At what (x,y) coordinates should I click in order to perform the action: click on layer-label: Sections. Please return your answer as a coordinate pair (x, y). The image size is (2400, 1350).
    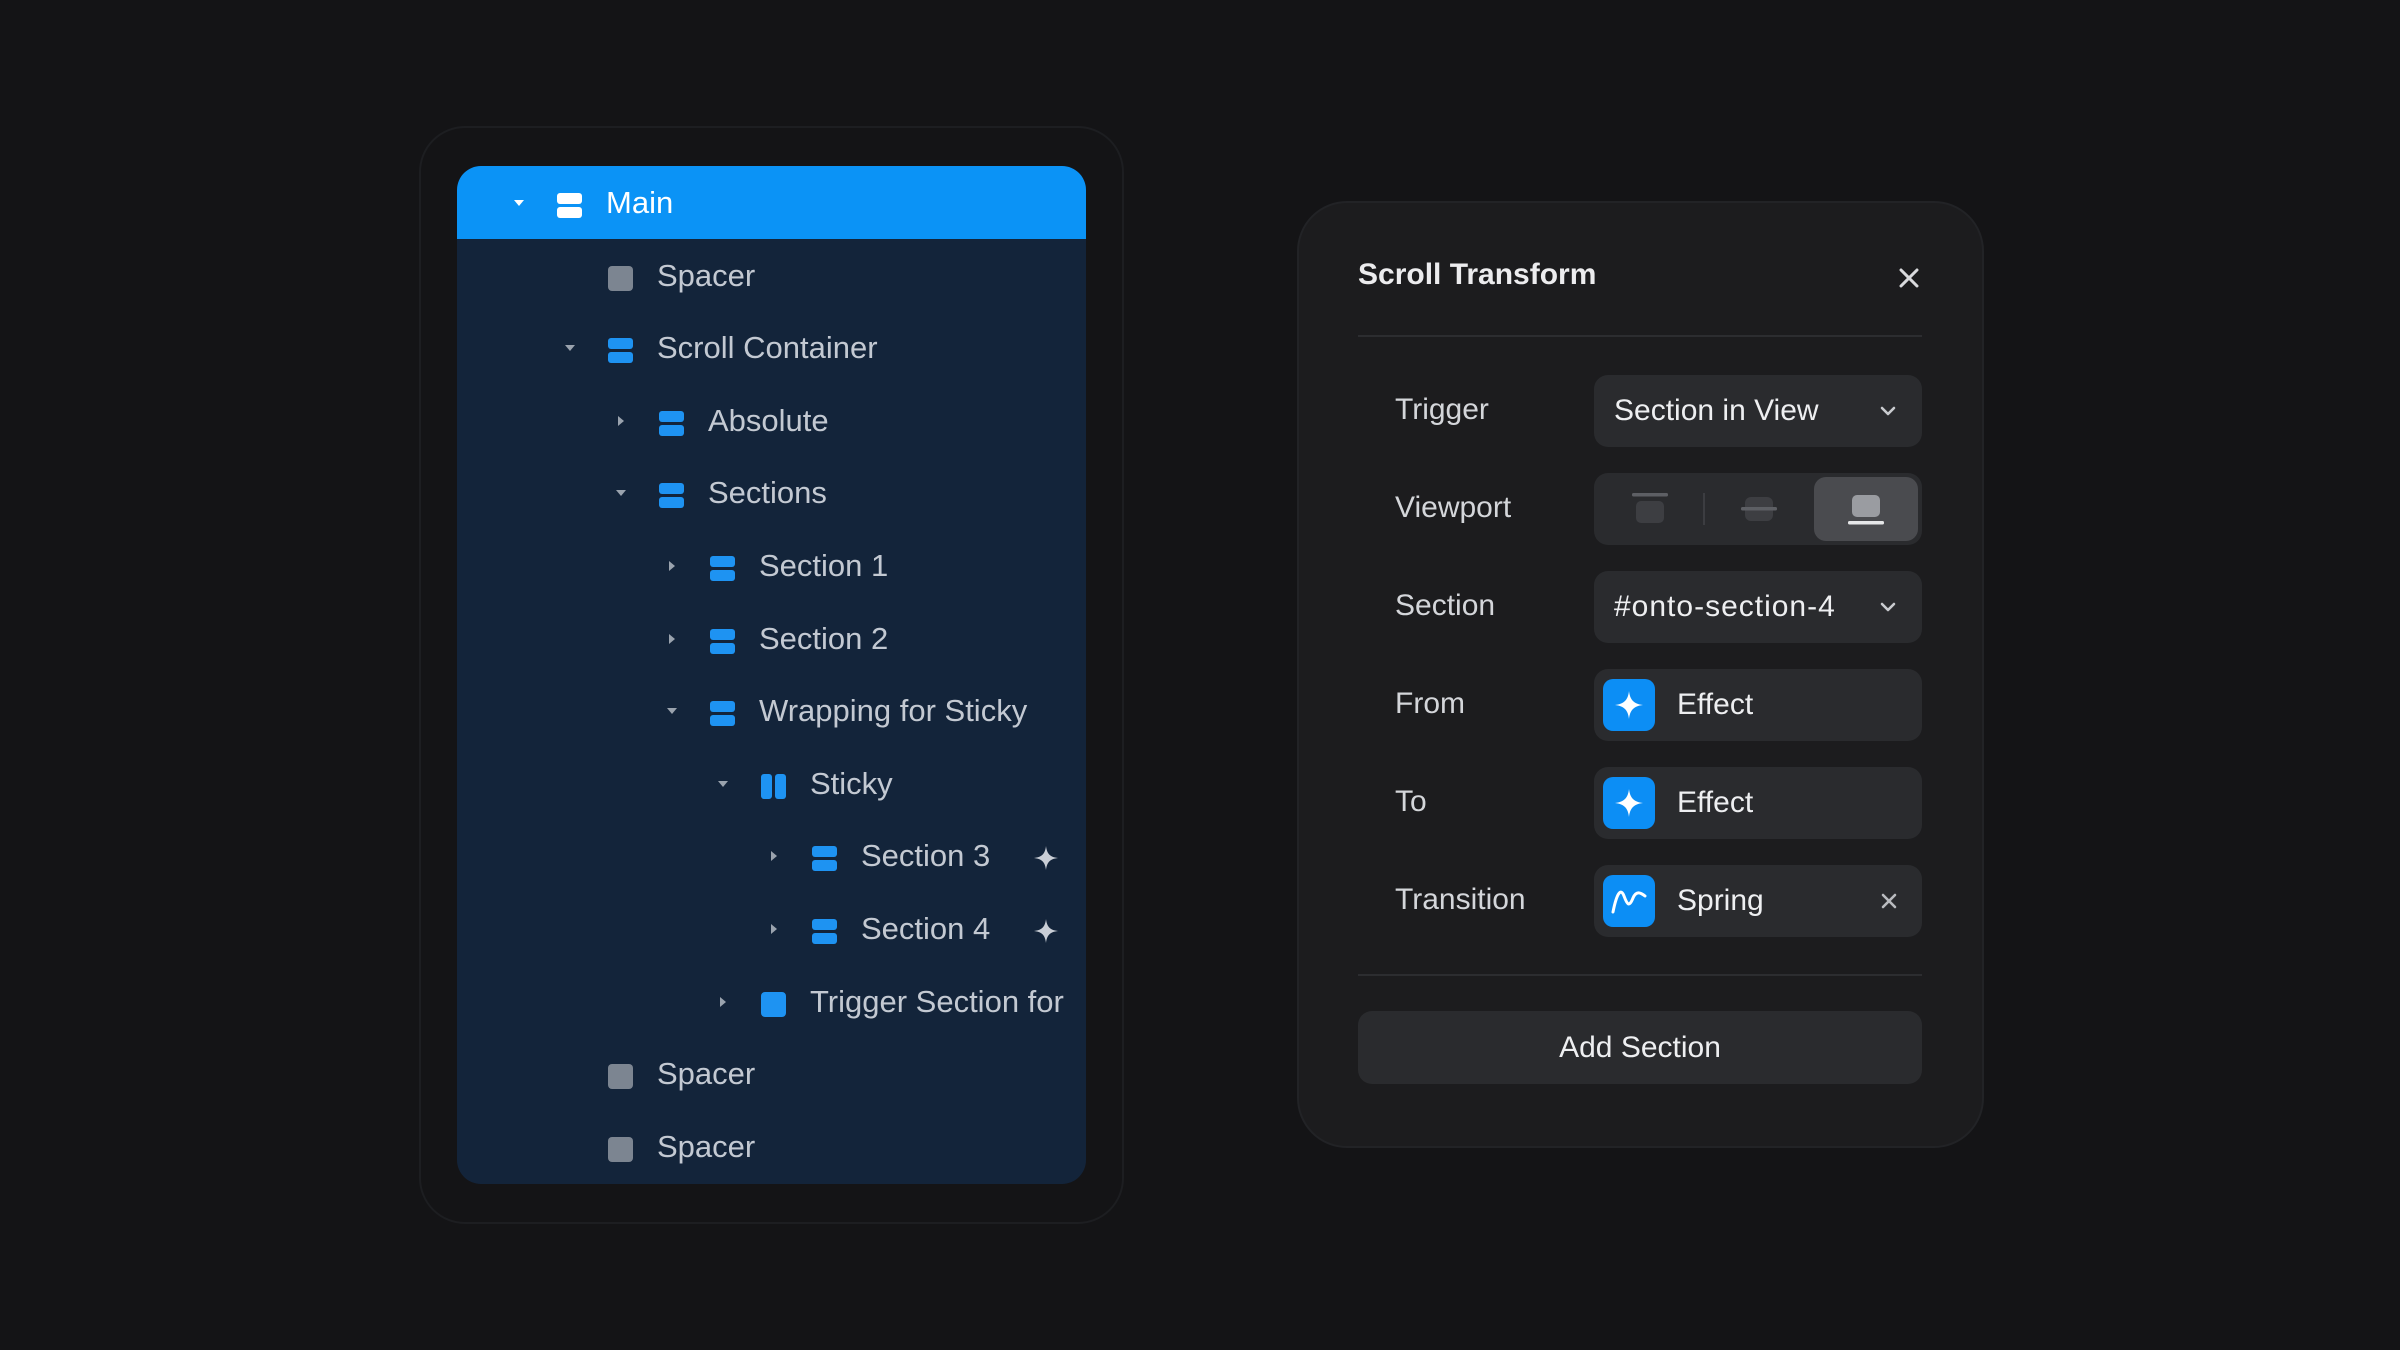
    Looking at the image, I should click on (767, 492).